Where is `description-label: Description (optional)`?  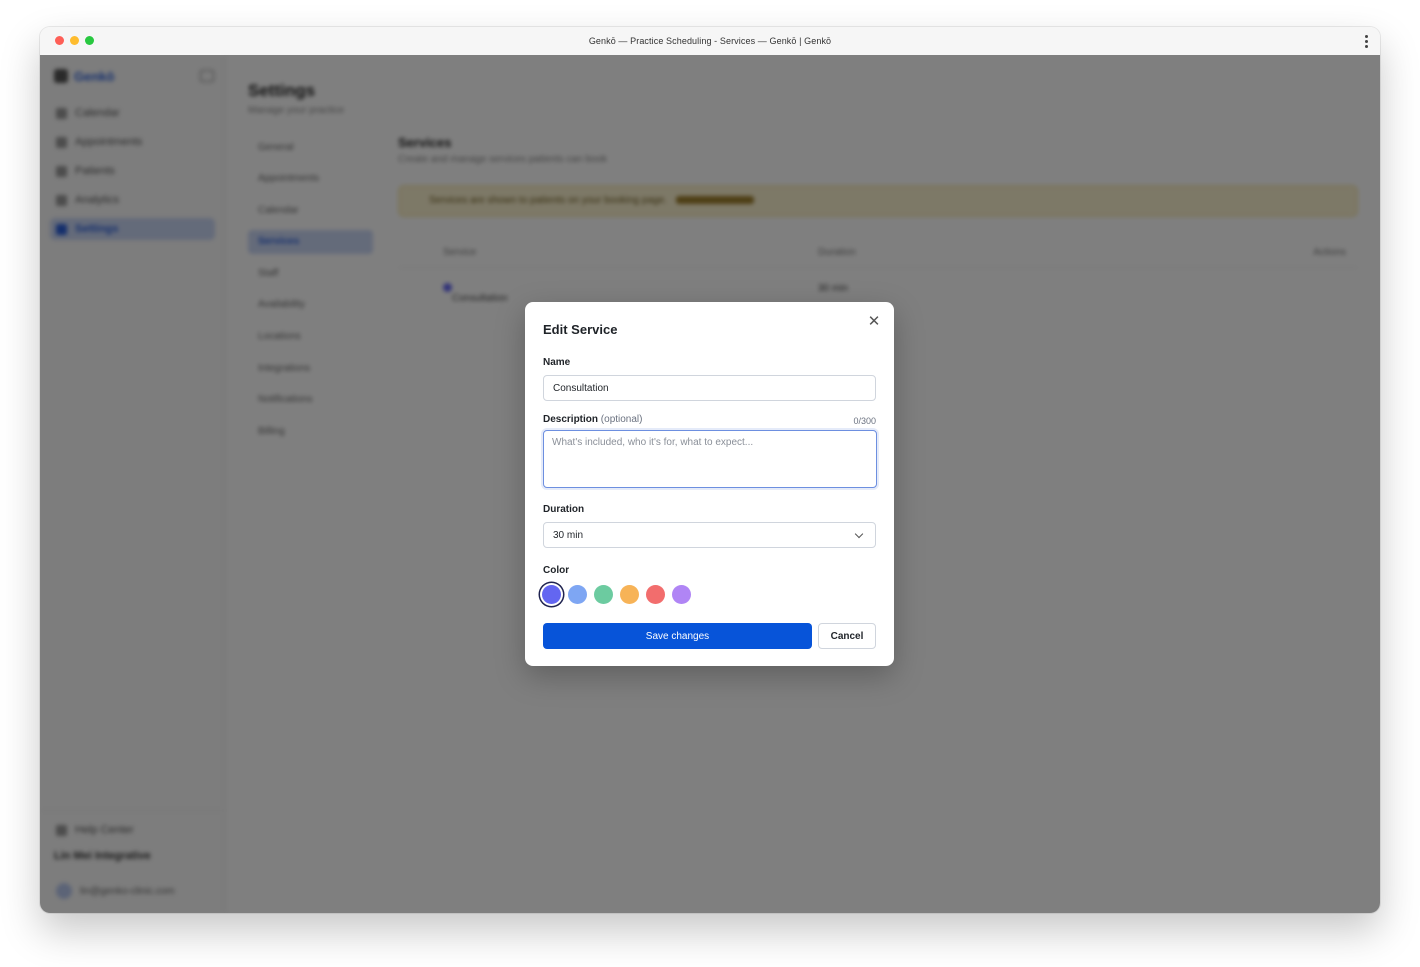
description-label: Description (optional) is located at coordinates (593, 419).